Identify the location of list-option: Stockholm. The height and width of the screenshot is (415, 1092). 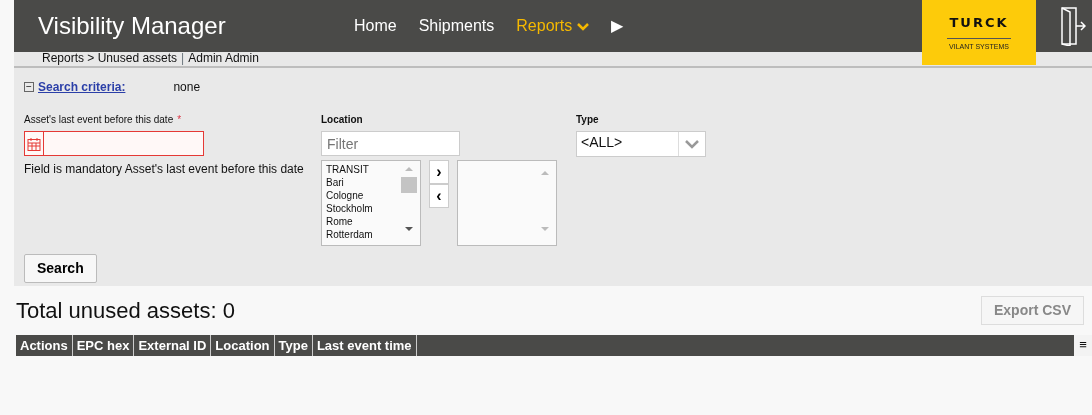
(349, 208).